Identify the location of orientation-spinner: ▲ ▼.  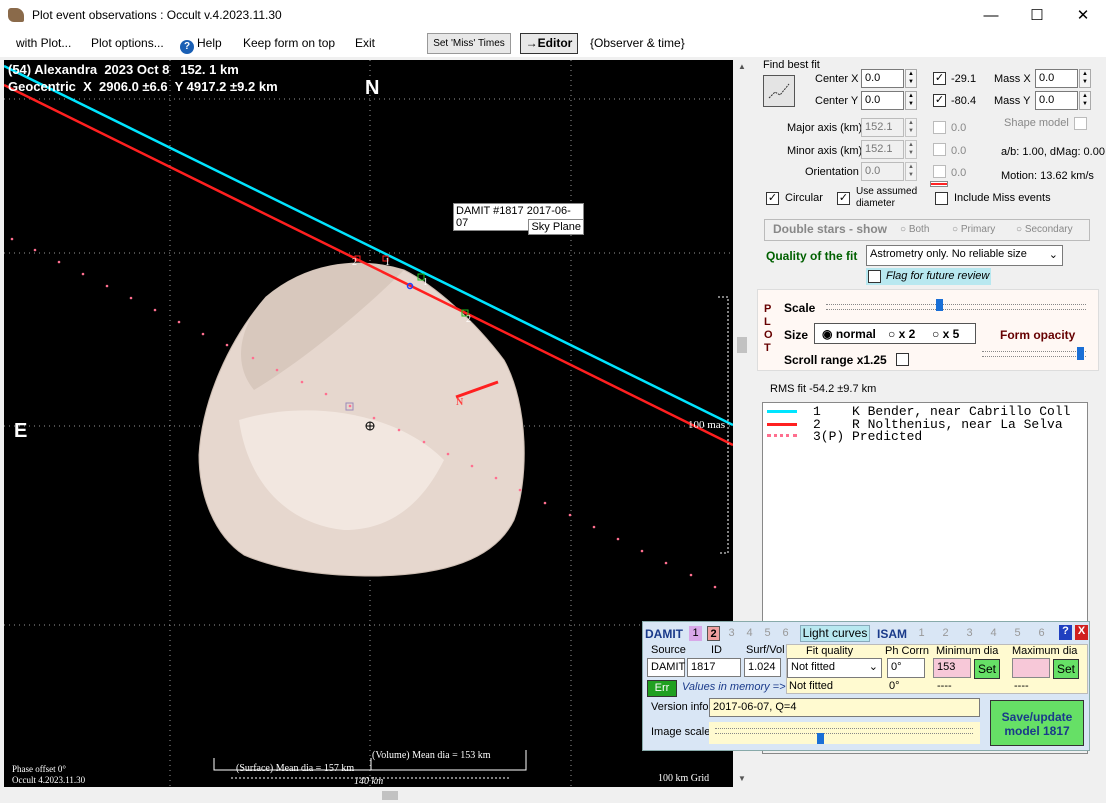
(911, 171).